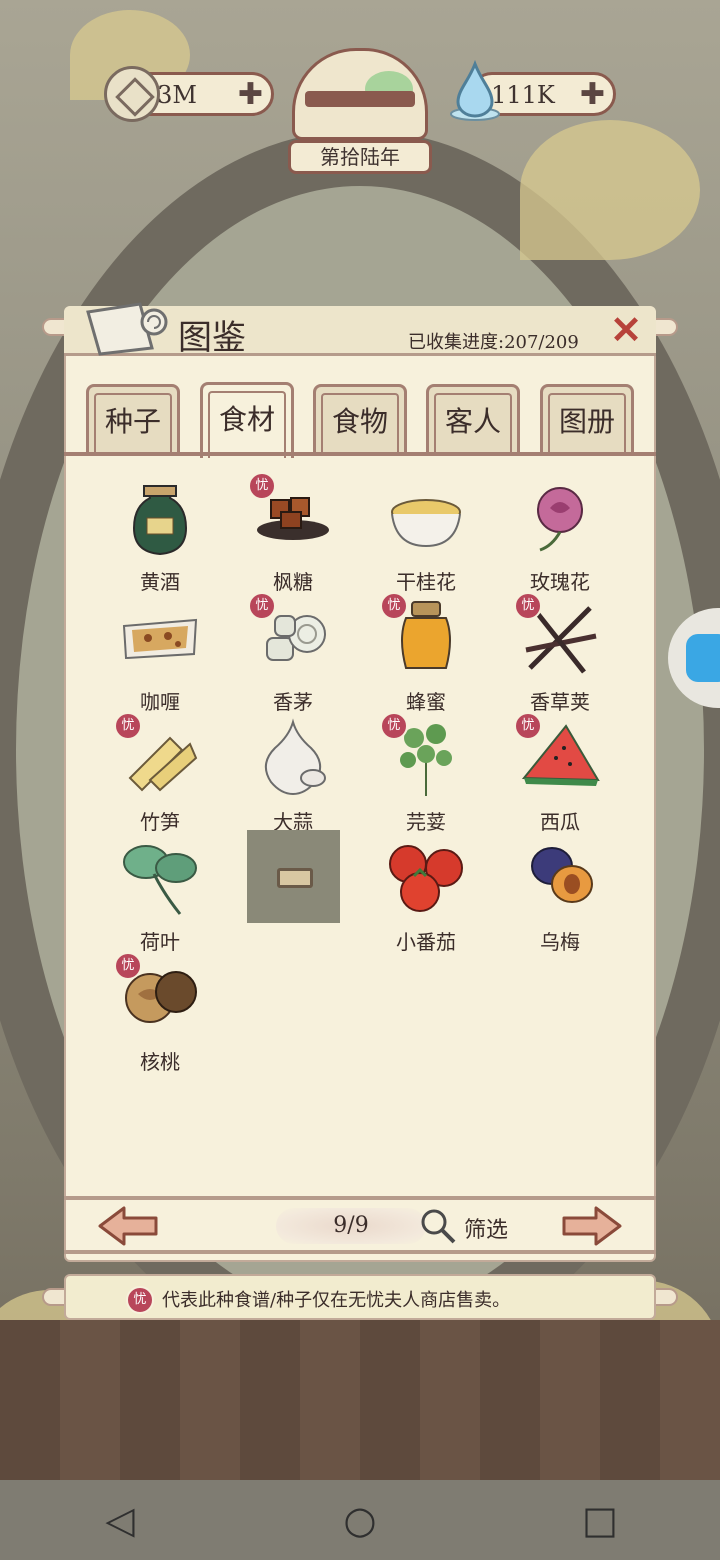 Image resolution: width=720 pixels, height=1560 pixels. I want to click on add-coins-icon: ✚, so click(250, 94).